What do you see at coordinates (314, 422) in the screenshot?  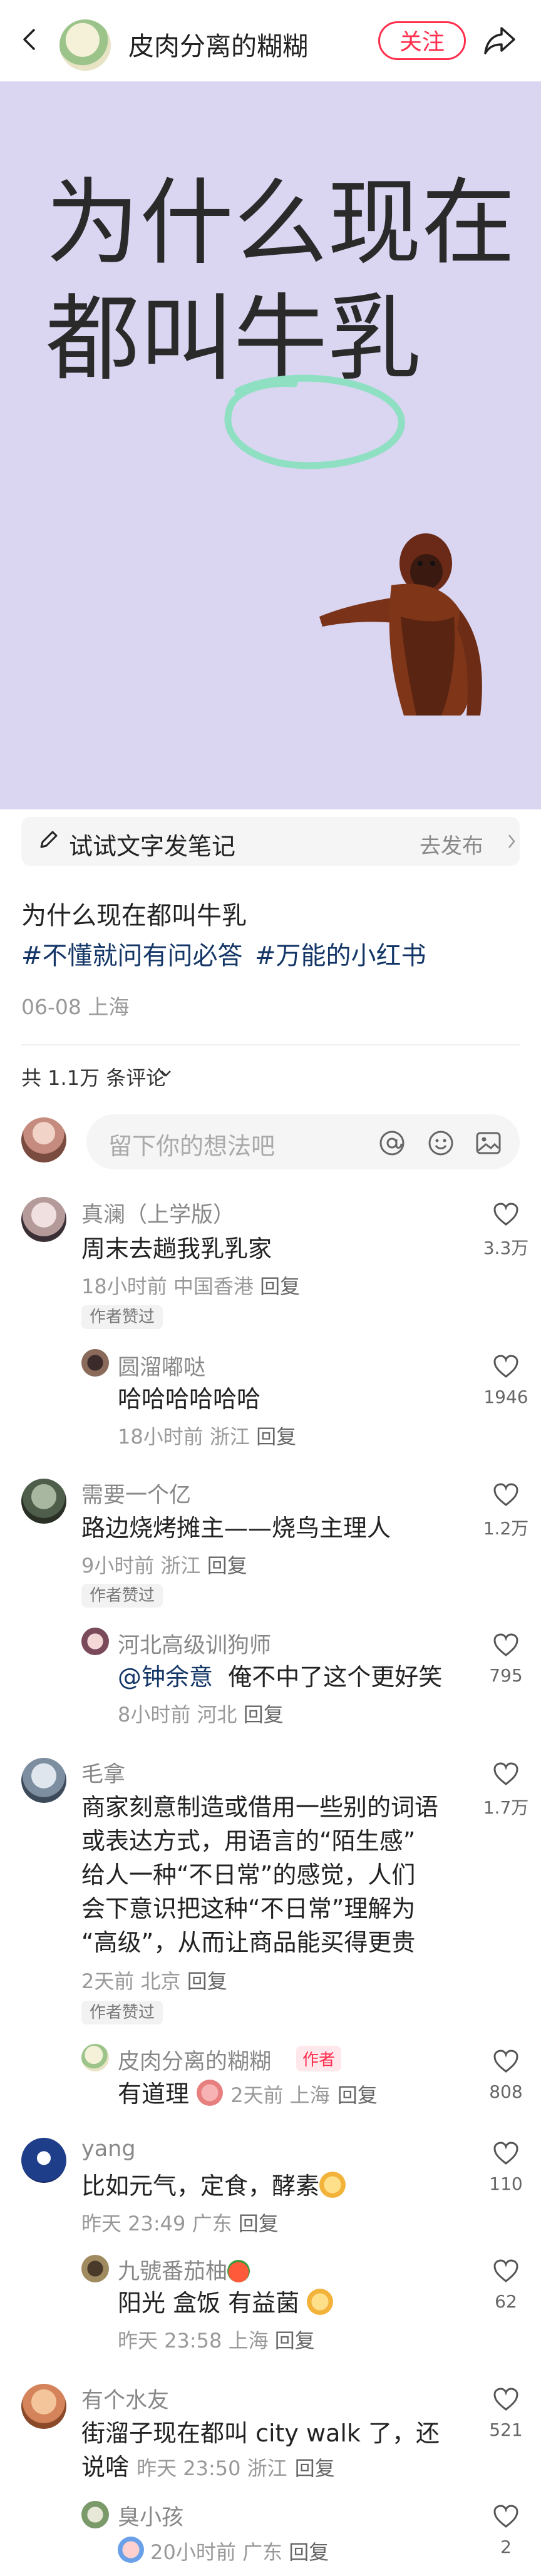 I see `hand-drawn-circle` at bounding box center [314, 422].